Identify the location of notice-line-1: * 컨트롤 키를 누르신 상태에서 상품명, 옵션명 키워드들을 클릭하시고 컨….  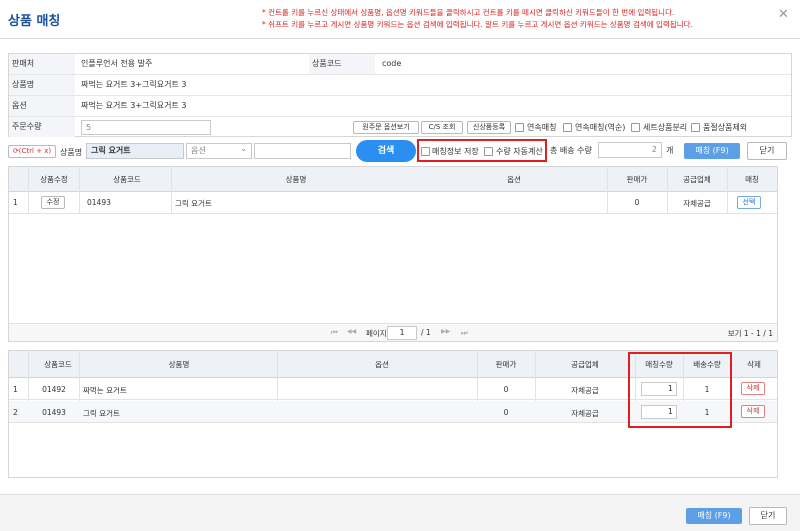
(468, 12).